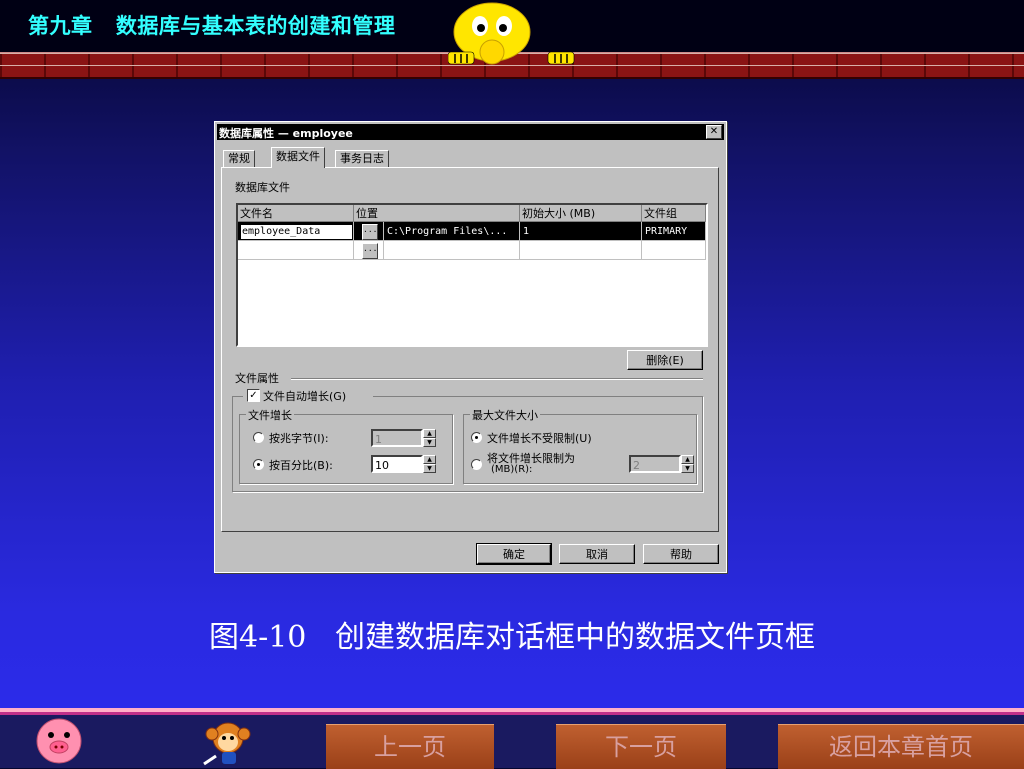 The height and width of the screenshot is (769, 1024). What do you see at coordinates (257, 378) in the screenshot?
I see `file-properties-label: 文件属性` at bounding box center [257, 378].